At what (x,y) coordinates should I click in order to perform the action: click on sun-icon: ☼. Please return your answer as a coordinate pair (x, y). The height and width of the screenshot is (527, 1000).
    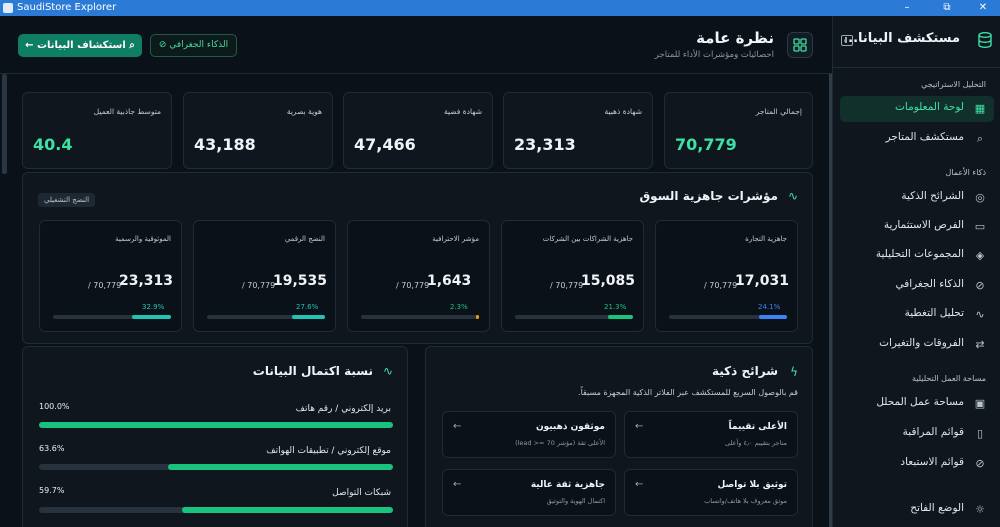
    Looking at the image, I should click on (980, 509).